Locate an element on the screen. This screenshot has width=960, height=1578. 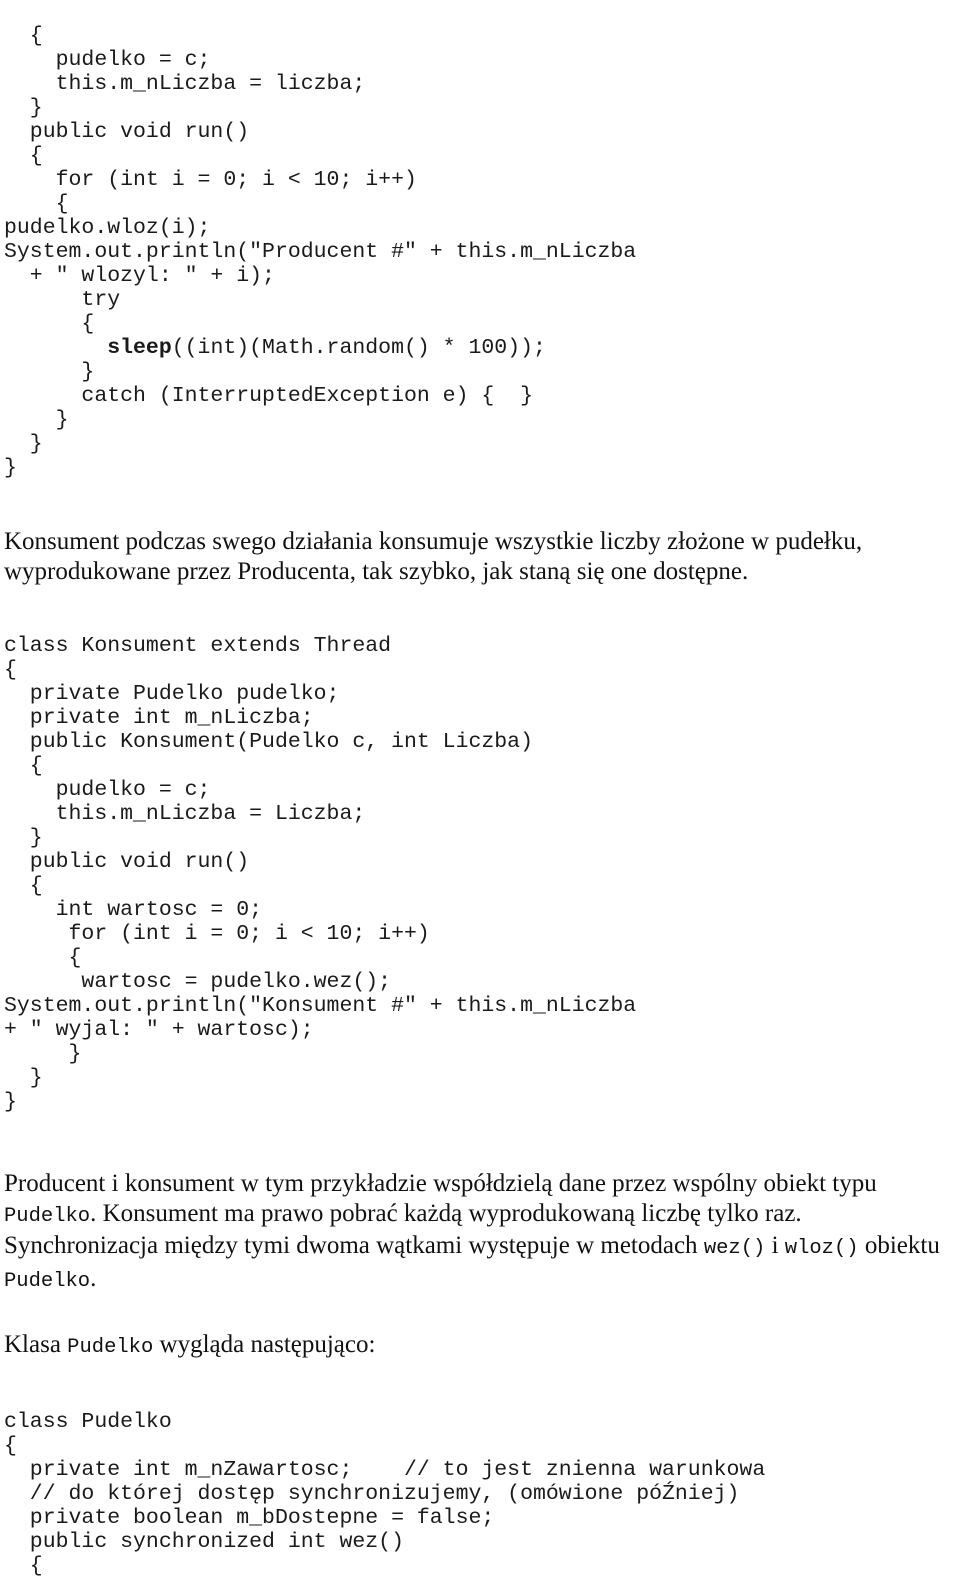
code-line: sleep((int)(Math.random() * 100)); is located at coordinates (326, 347).